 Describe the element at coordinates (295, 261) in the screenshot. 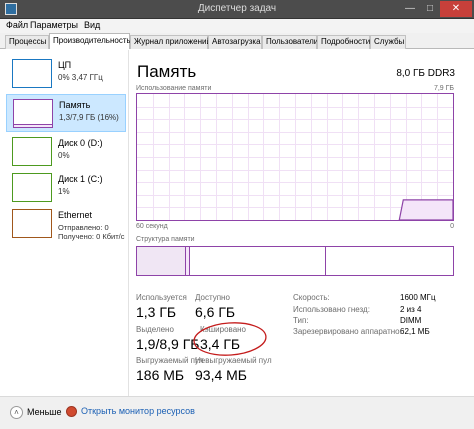

I see `memory-structure-bar` at that location.